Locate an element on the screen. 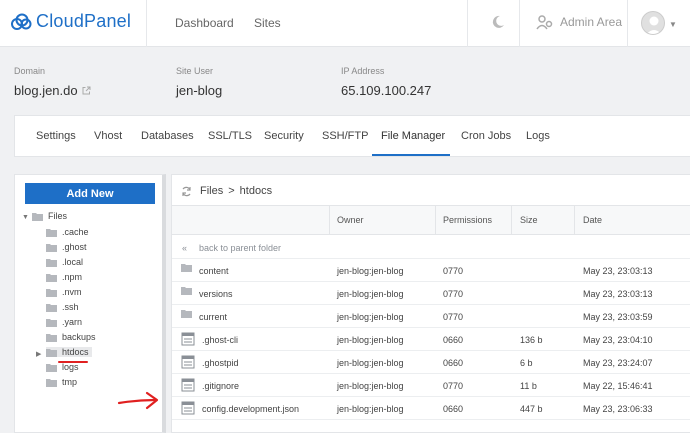  nav-dashboard: Dashboard is located at coordinates (204, 23).